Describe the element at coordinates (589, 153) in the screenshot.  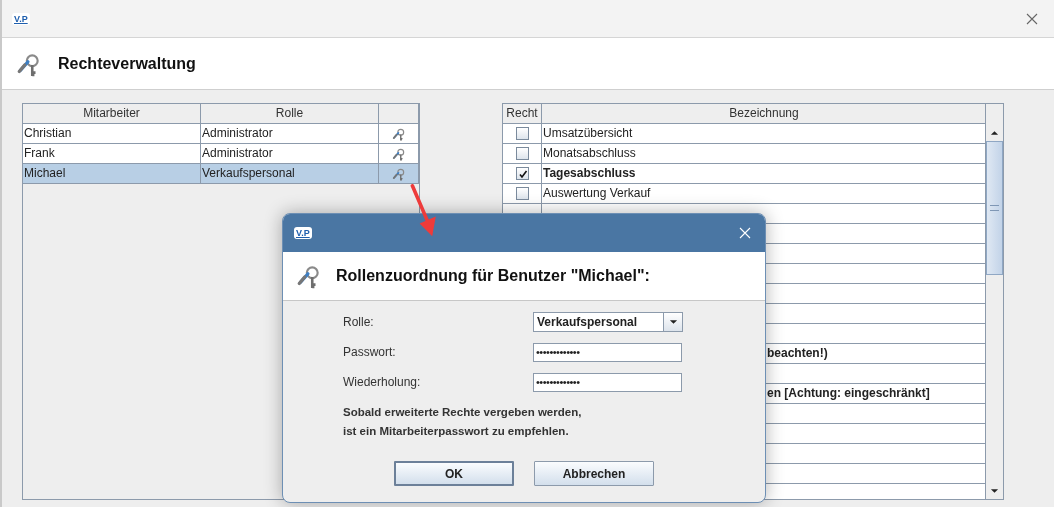
I see `table-cell: Monatsabschluss` at that location.